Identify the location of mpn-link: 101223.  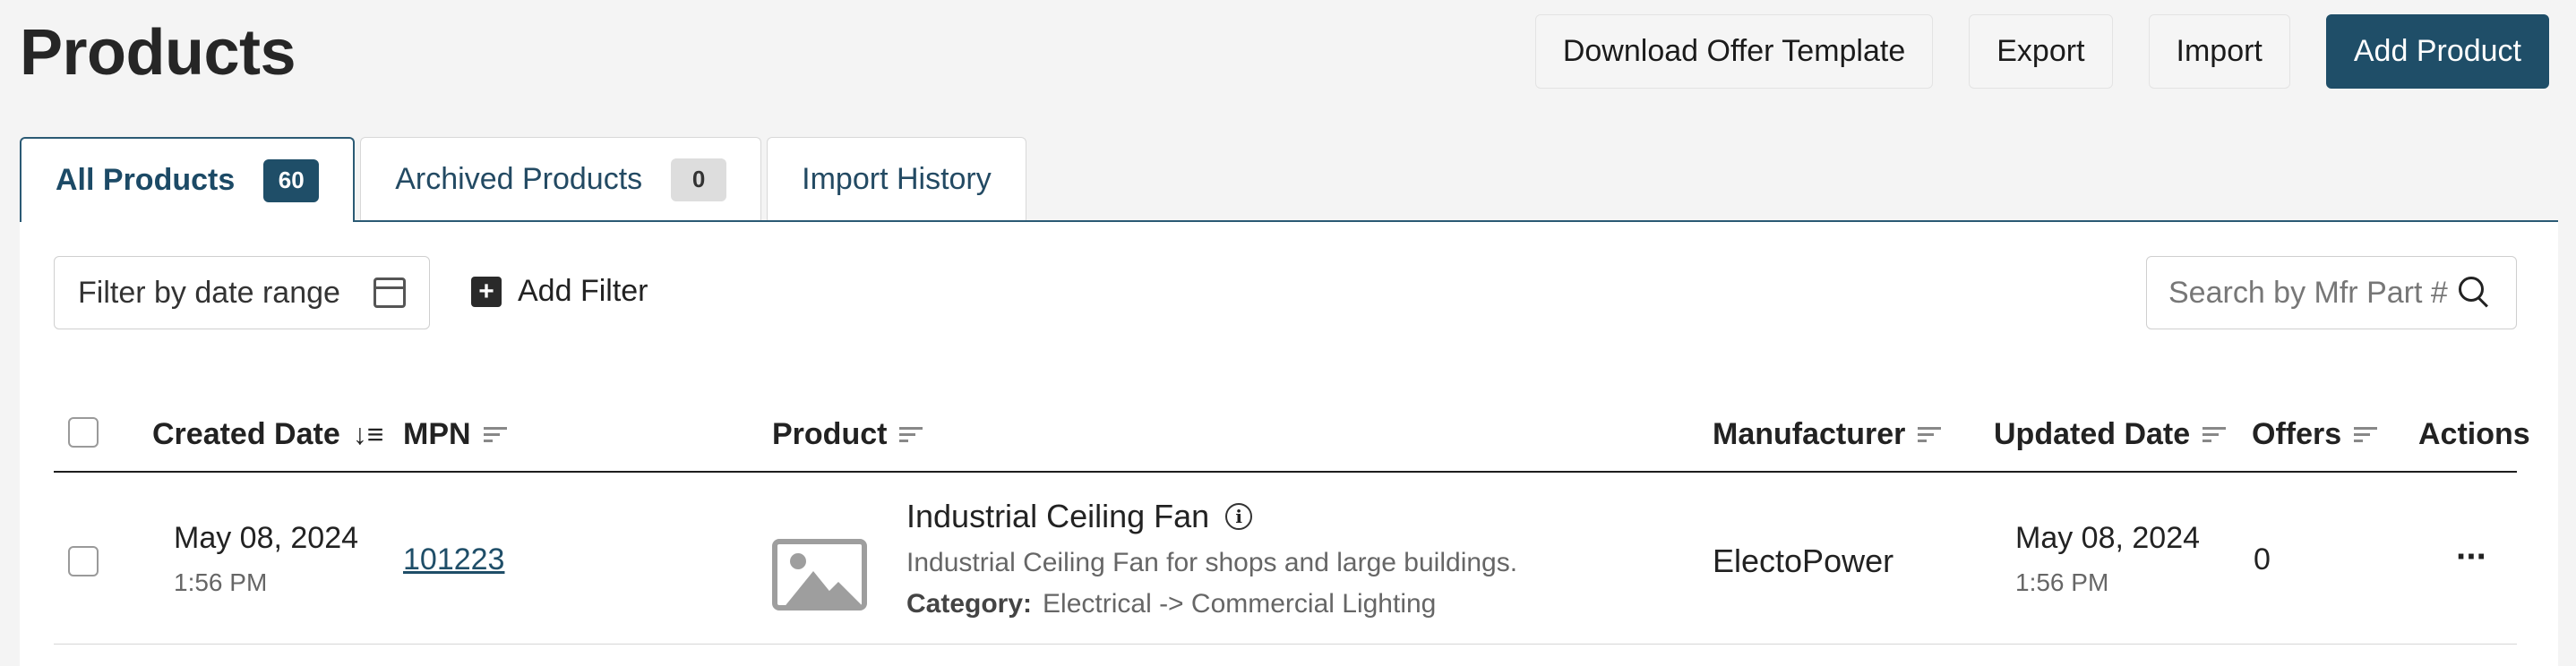
(453, 559).